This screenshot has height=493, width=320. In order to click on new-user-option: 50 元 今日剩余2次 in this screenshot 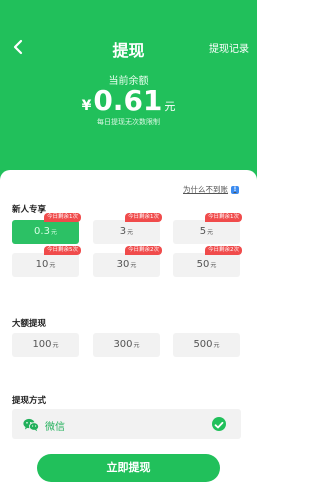, I will do `click(207, 261)`.